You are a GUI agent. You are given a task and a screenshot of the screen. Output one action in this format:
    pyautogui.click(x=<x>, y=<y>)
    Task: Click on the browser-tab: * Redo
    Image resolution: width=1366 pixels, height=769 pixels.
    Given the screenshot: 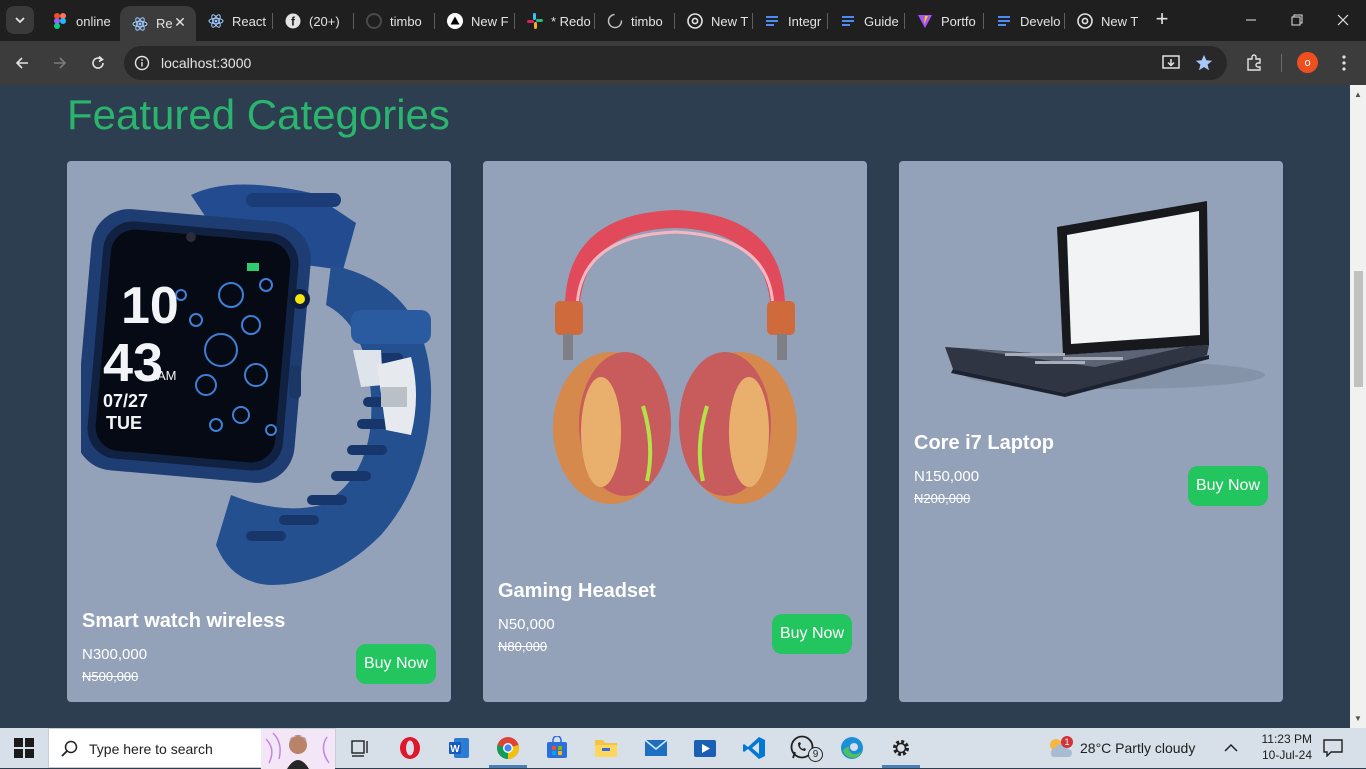 What is the action you would take?
    pyautogui.click(x=555, y=21)
    